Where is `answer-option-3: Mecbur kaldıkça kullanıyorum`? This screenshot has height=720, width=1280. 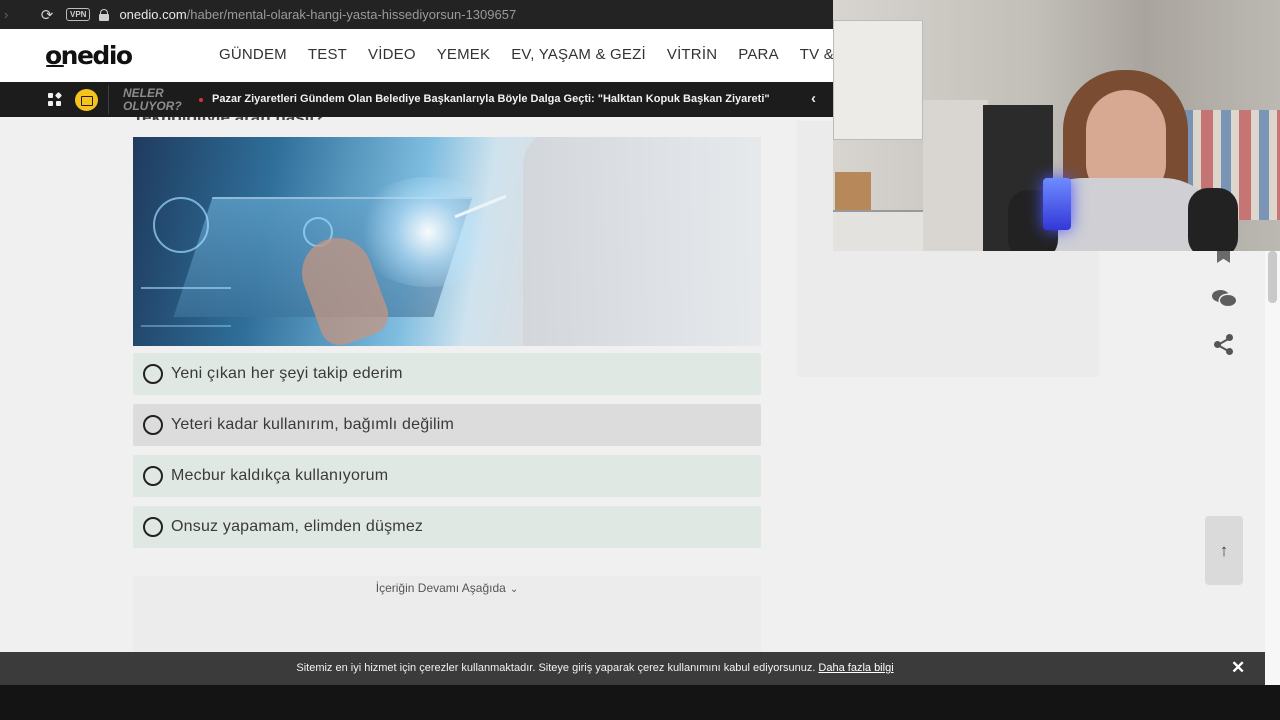
answer-option-3: Mecbur kaldıkça kullanıyorum is located at coordinates (447, 476).